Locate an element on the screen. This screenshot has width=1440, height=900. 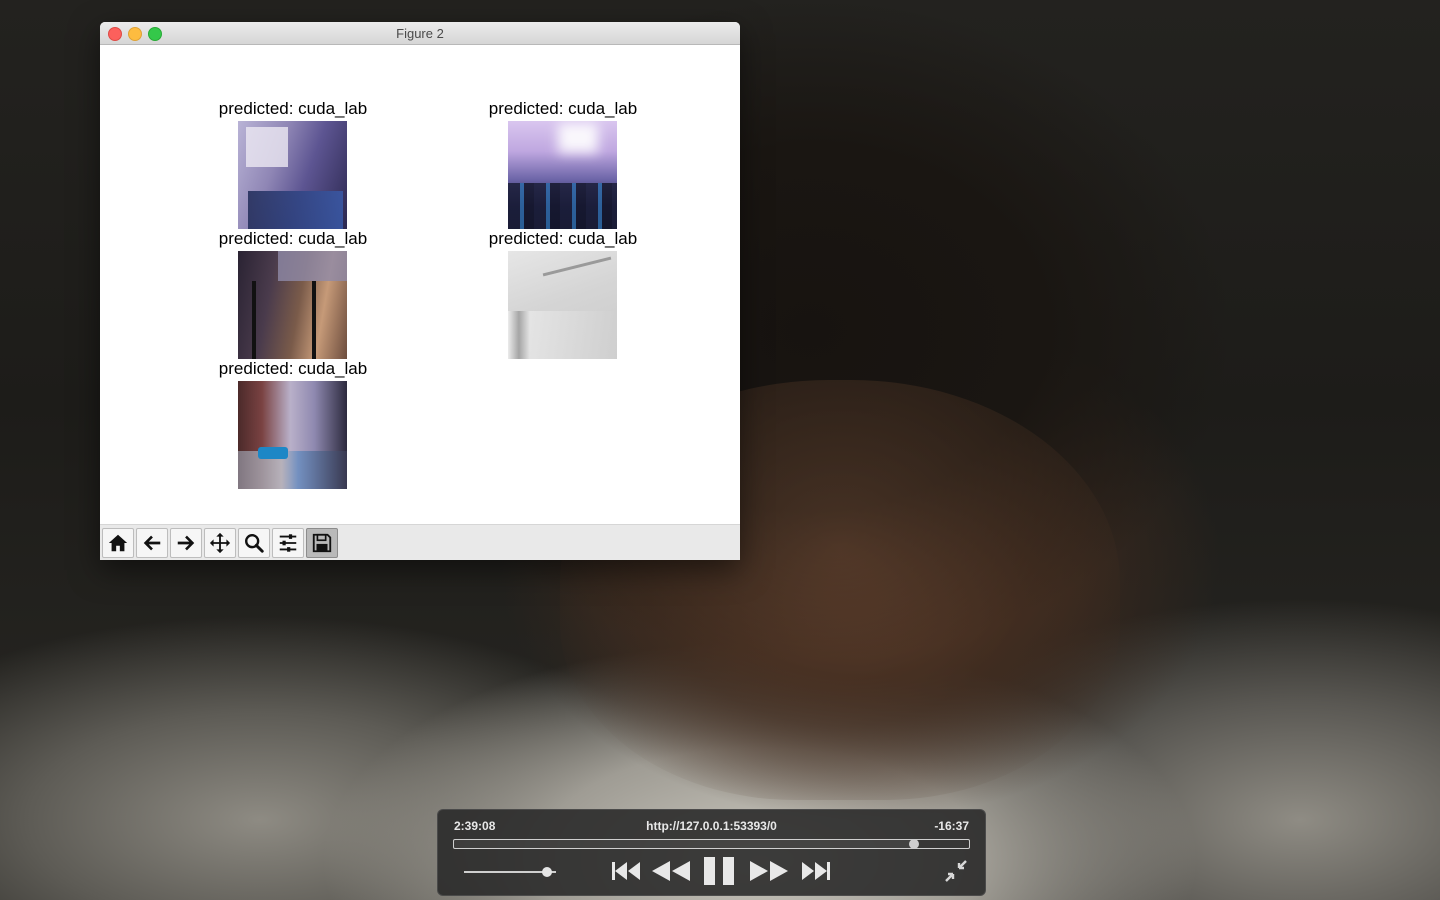
save-floppy-icon is located at coordinates (322, 543).